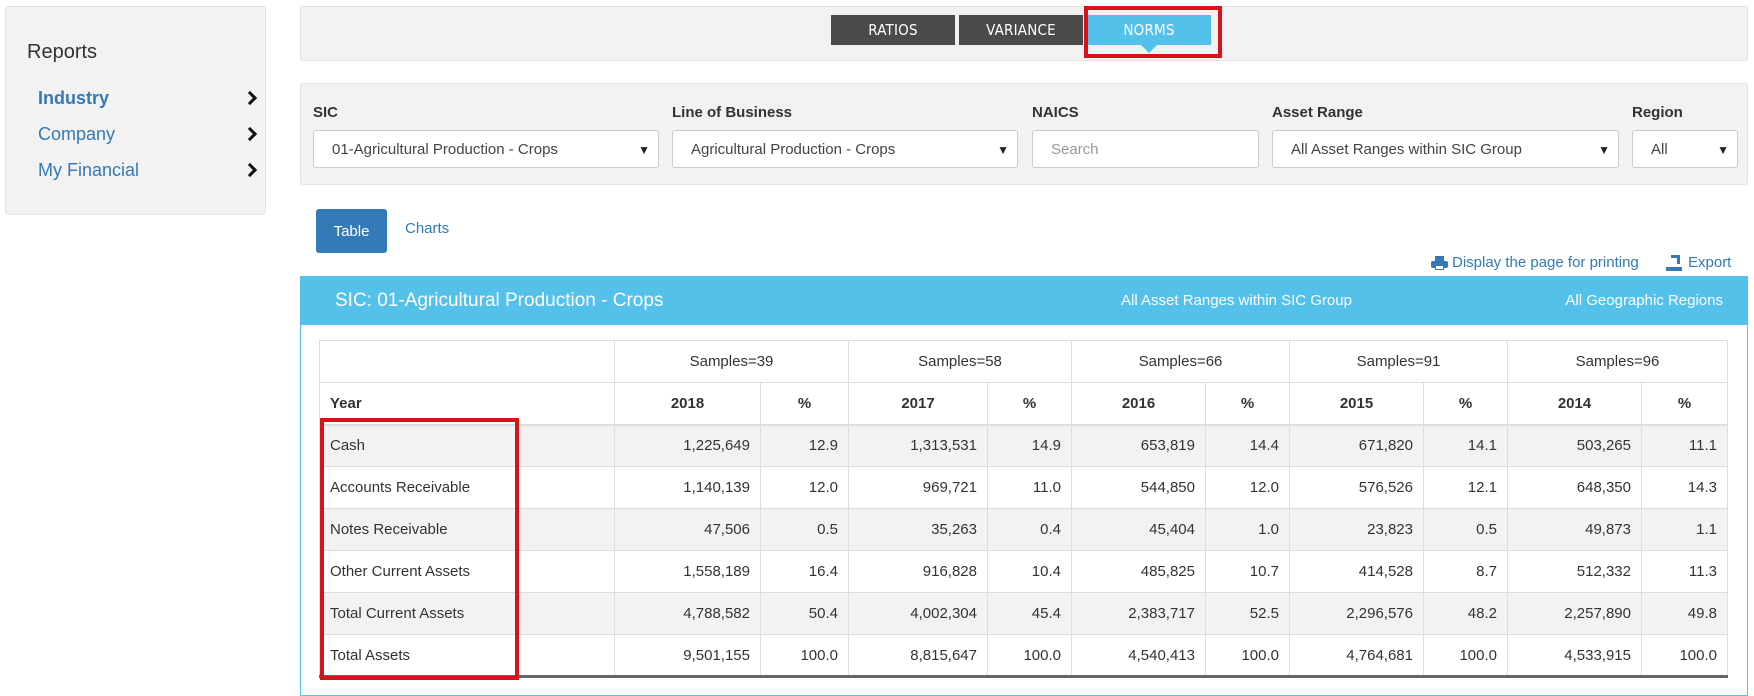 The width and height of the screenshot is (1754, 696). What do you see at coordinates (918, 445) in the screenshot?
I see `value-cell: 1,313,531` at bounding box center [918, 445].